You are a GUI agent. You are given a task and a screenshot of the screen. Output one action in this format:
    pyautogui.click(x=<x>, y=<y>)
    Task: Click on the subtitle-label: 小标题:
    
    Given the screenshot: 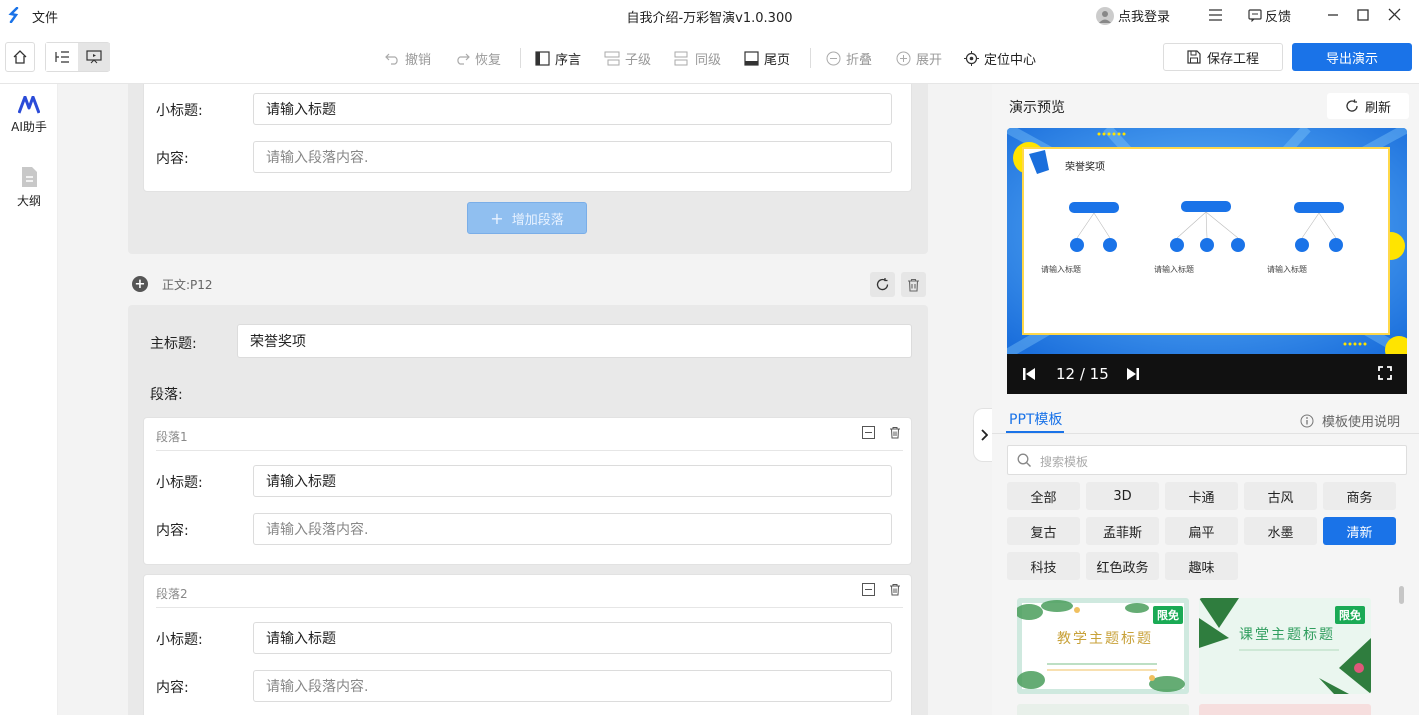 What is the action you would take?
    pyautogui.click(x=179, y=111)
    